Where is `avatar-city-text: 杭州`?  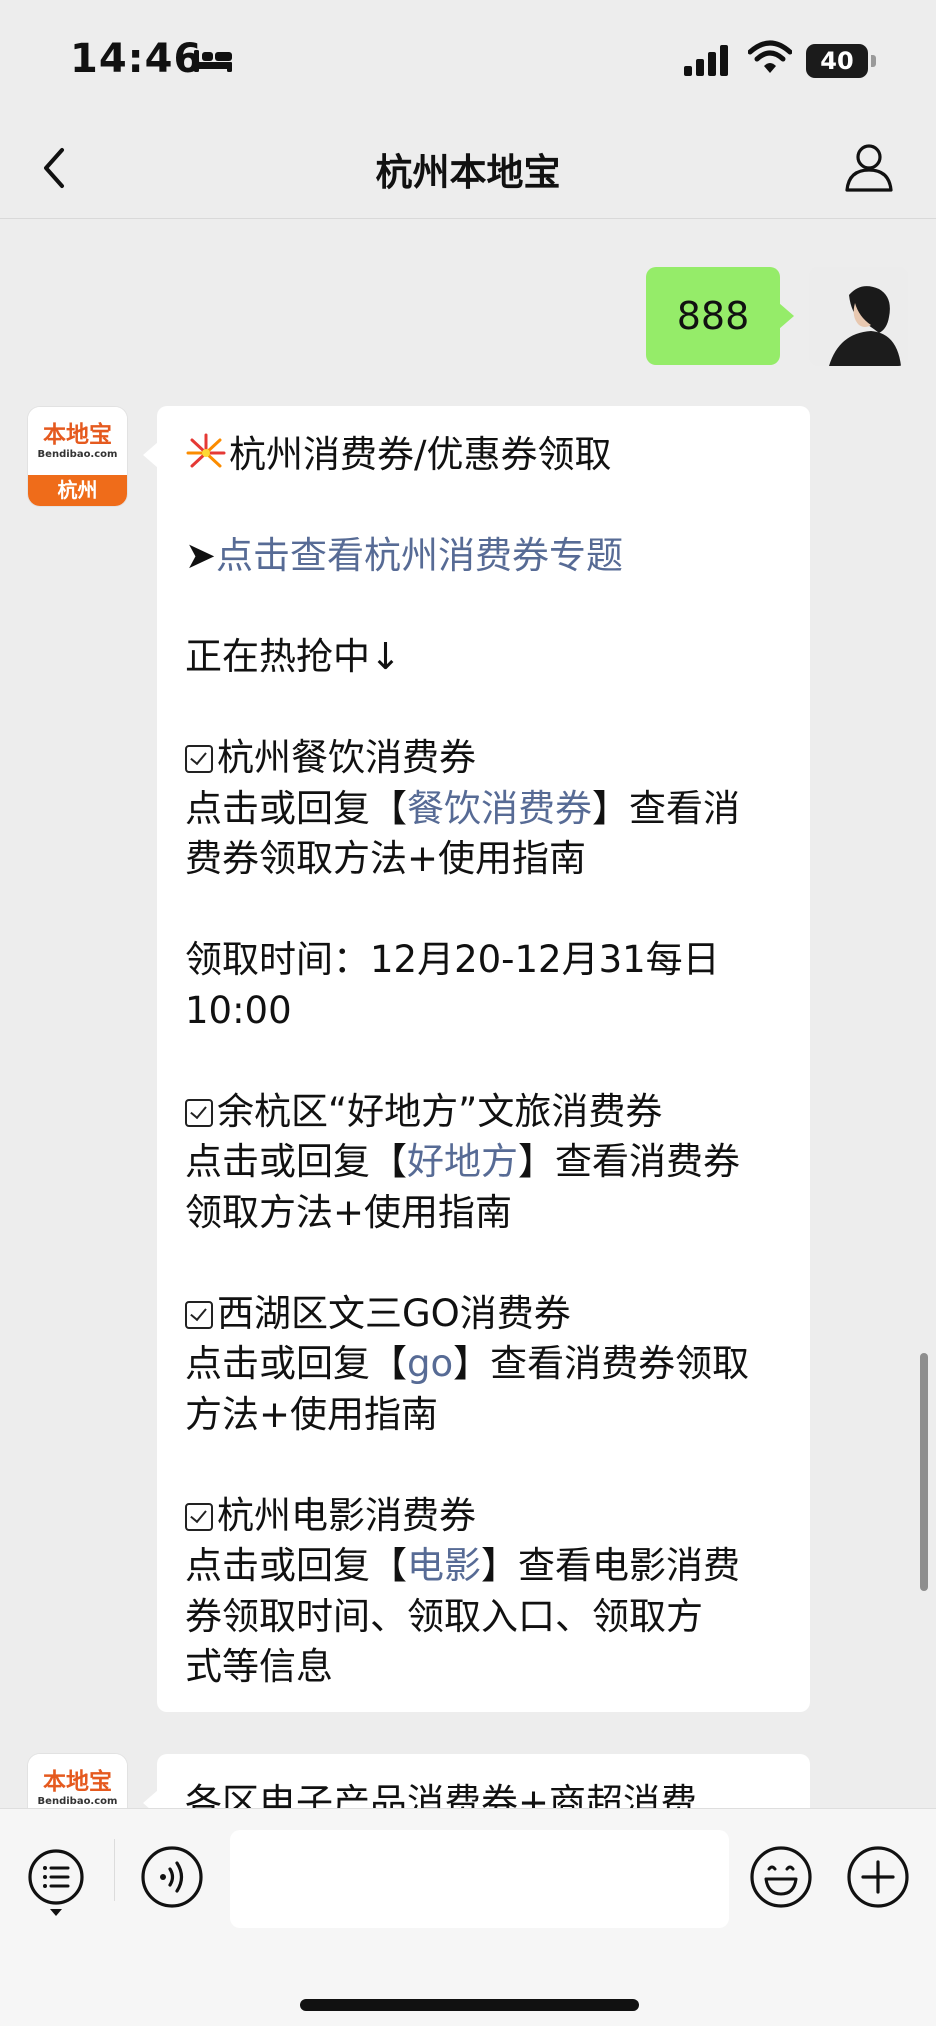
avatar-city-text: 杭州 is located at coordinates (77, 490).